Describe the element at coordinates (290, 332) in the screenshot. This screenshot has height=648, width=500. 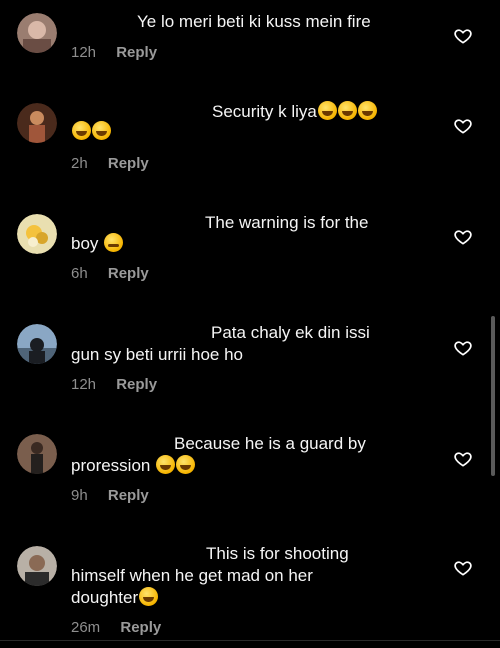
I see `comment-text: Pata chaly ek din issi` at that location.